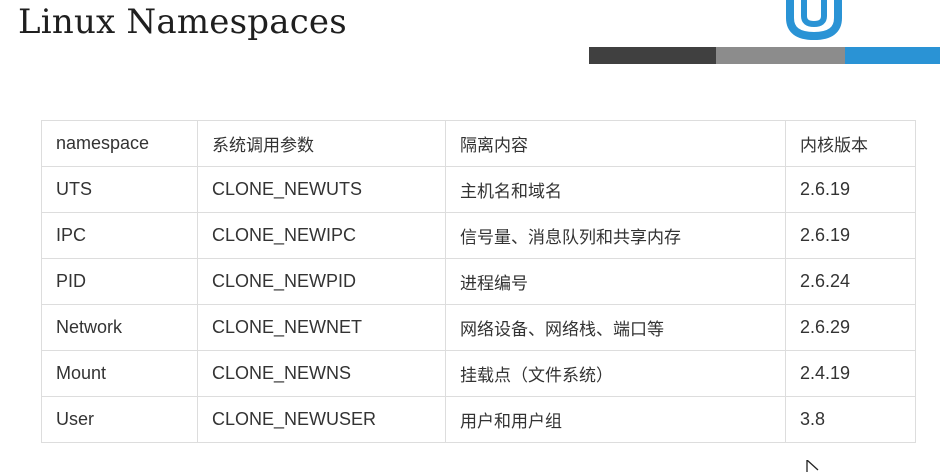 This screenshot has width=940, height=472. What do you see at coordinates (321, 235) in the screenshot?
I see `syscall-param-cell: CLONE_NEWIPC` at bounding box center [321, 235].